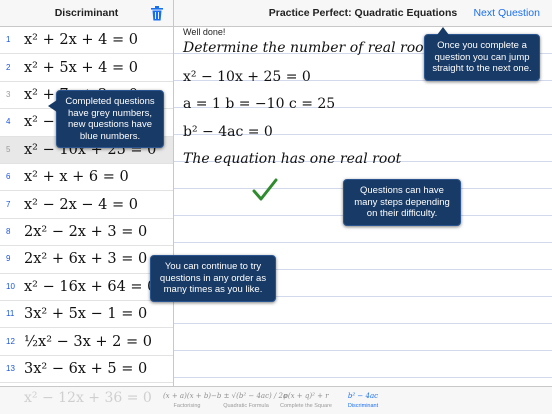 This screenshot has height=414, width=552. I want to click on work-line: The equation has one real root, so click(292, 159).